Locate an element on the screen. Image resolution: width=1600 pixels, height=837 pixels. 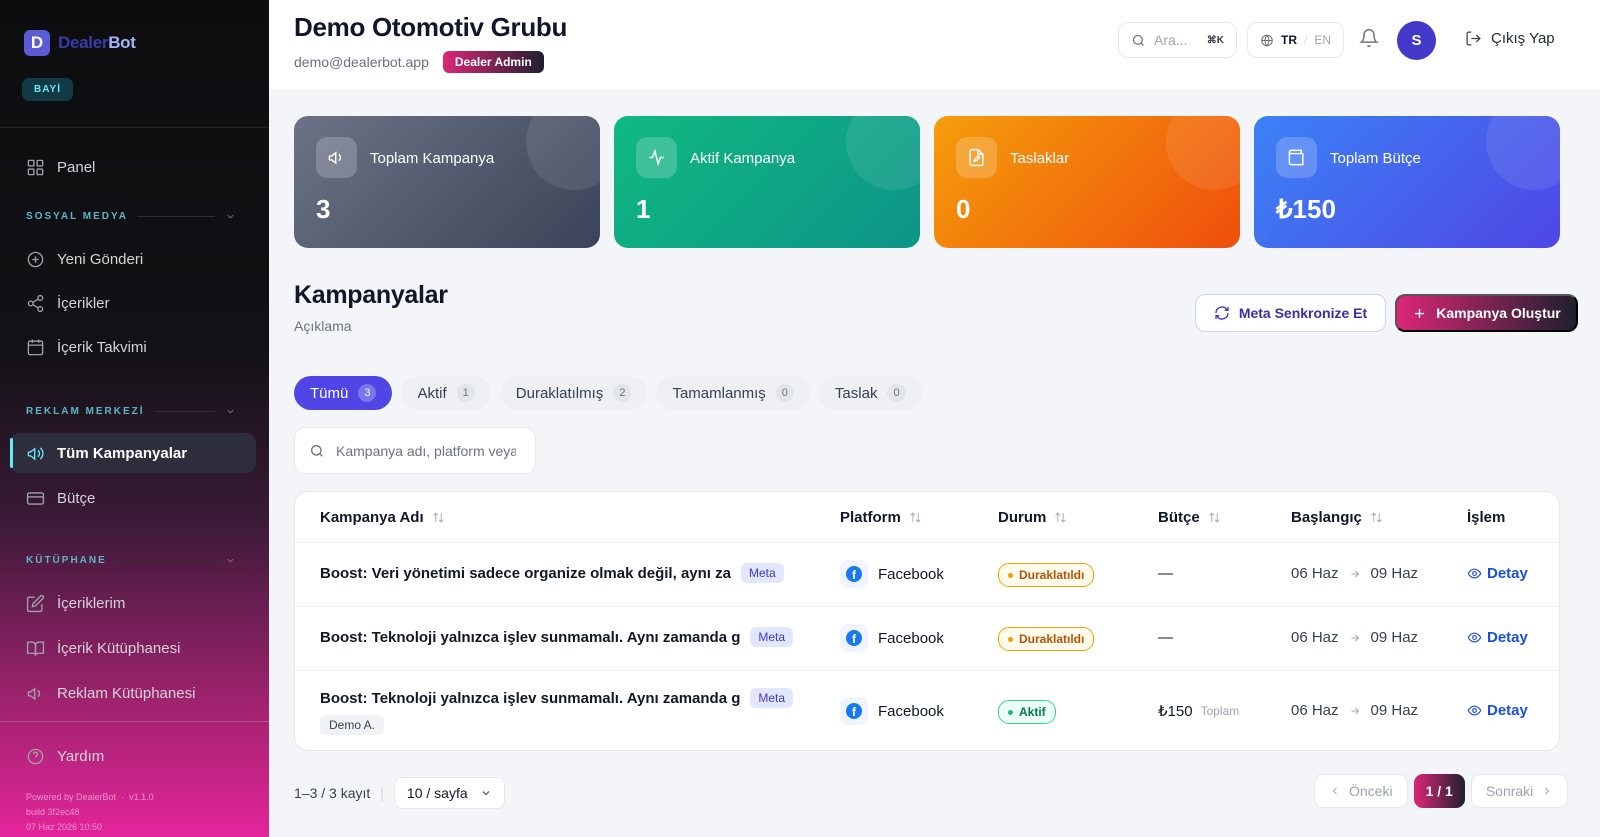
section-social-media: SOSYAL MEDYA is located at coordinates (131, 216).